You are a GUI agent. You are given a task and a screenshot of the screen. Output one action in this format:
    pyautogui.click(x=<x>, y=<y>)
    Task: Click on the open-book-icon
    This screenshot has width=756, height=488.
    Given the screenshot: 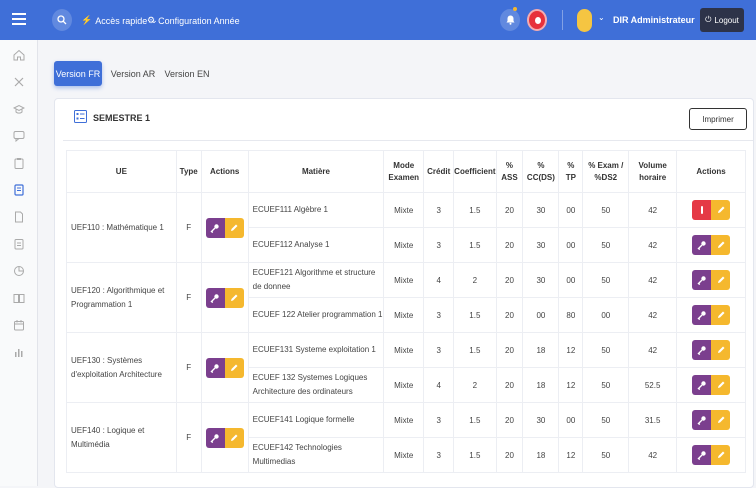 What is the action you would take?
    pyautogui.click(x=19, y=298)
    